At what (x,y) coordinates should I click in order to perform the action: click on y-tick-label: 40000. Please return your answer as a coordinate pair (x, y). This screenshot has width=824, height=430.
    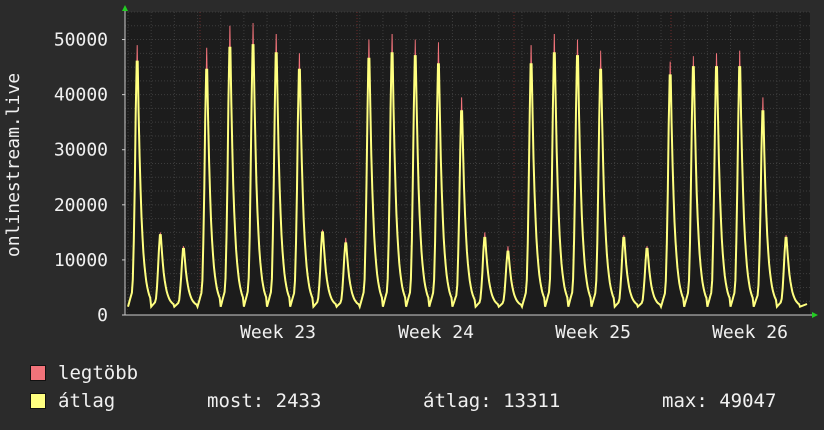
    Looking at the image, I should click on (81, 95).